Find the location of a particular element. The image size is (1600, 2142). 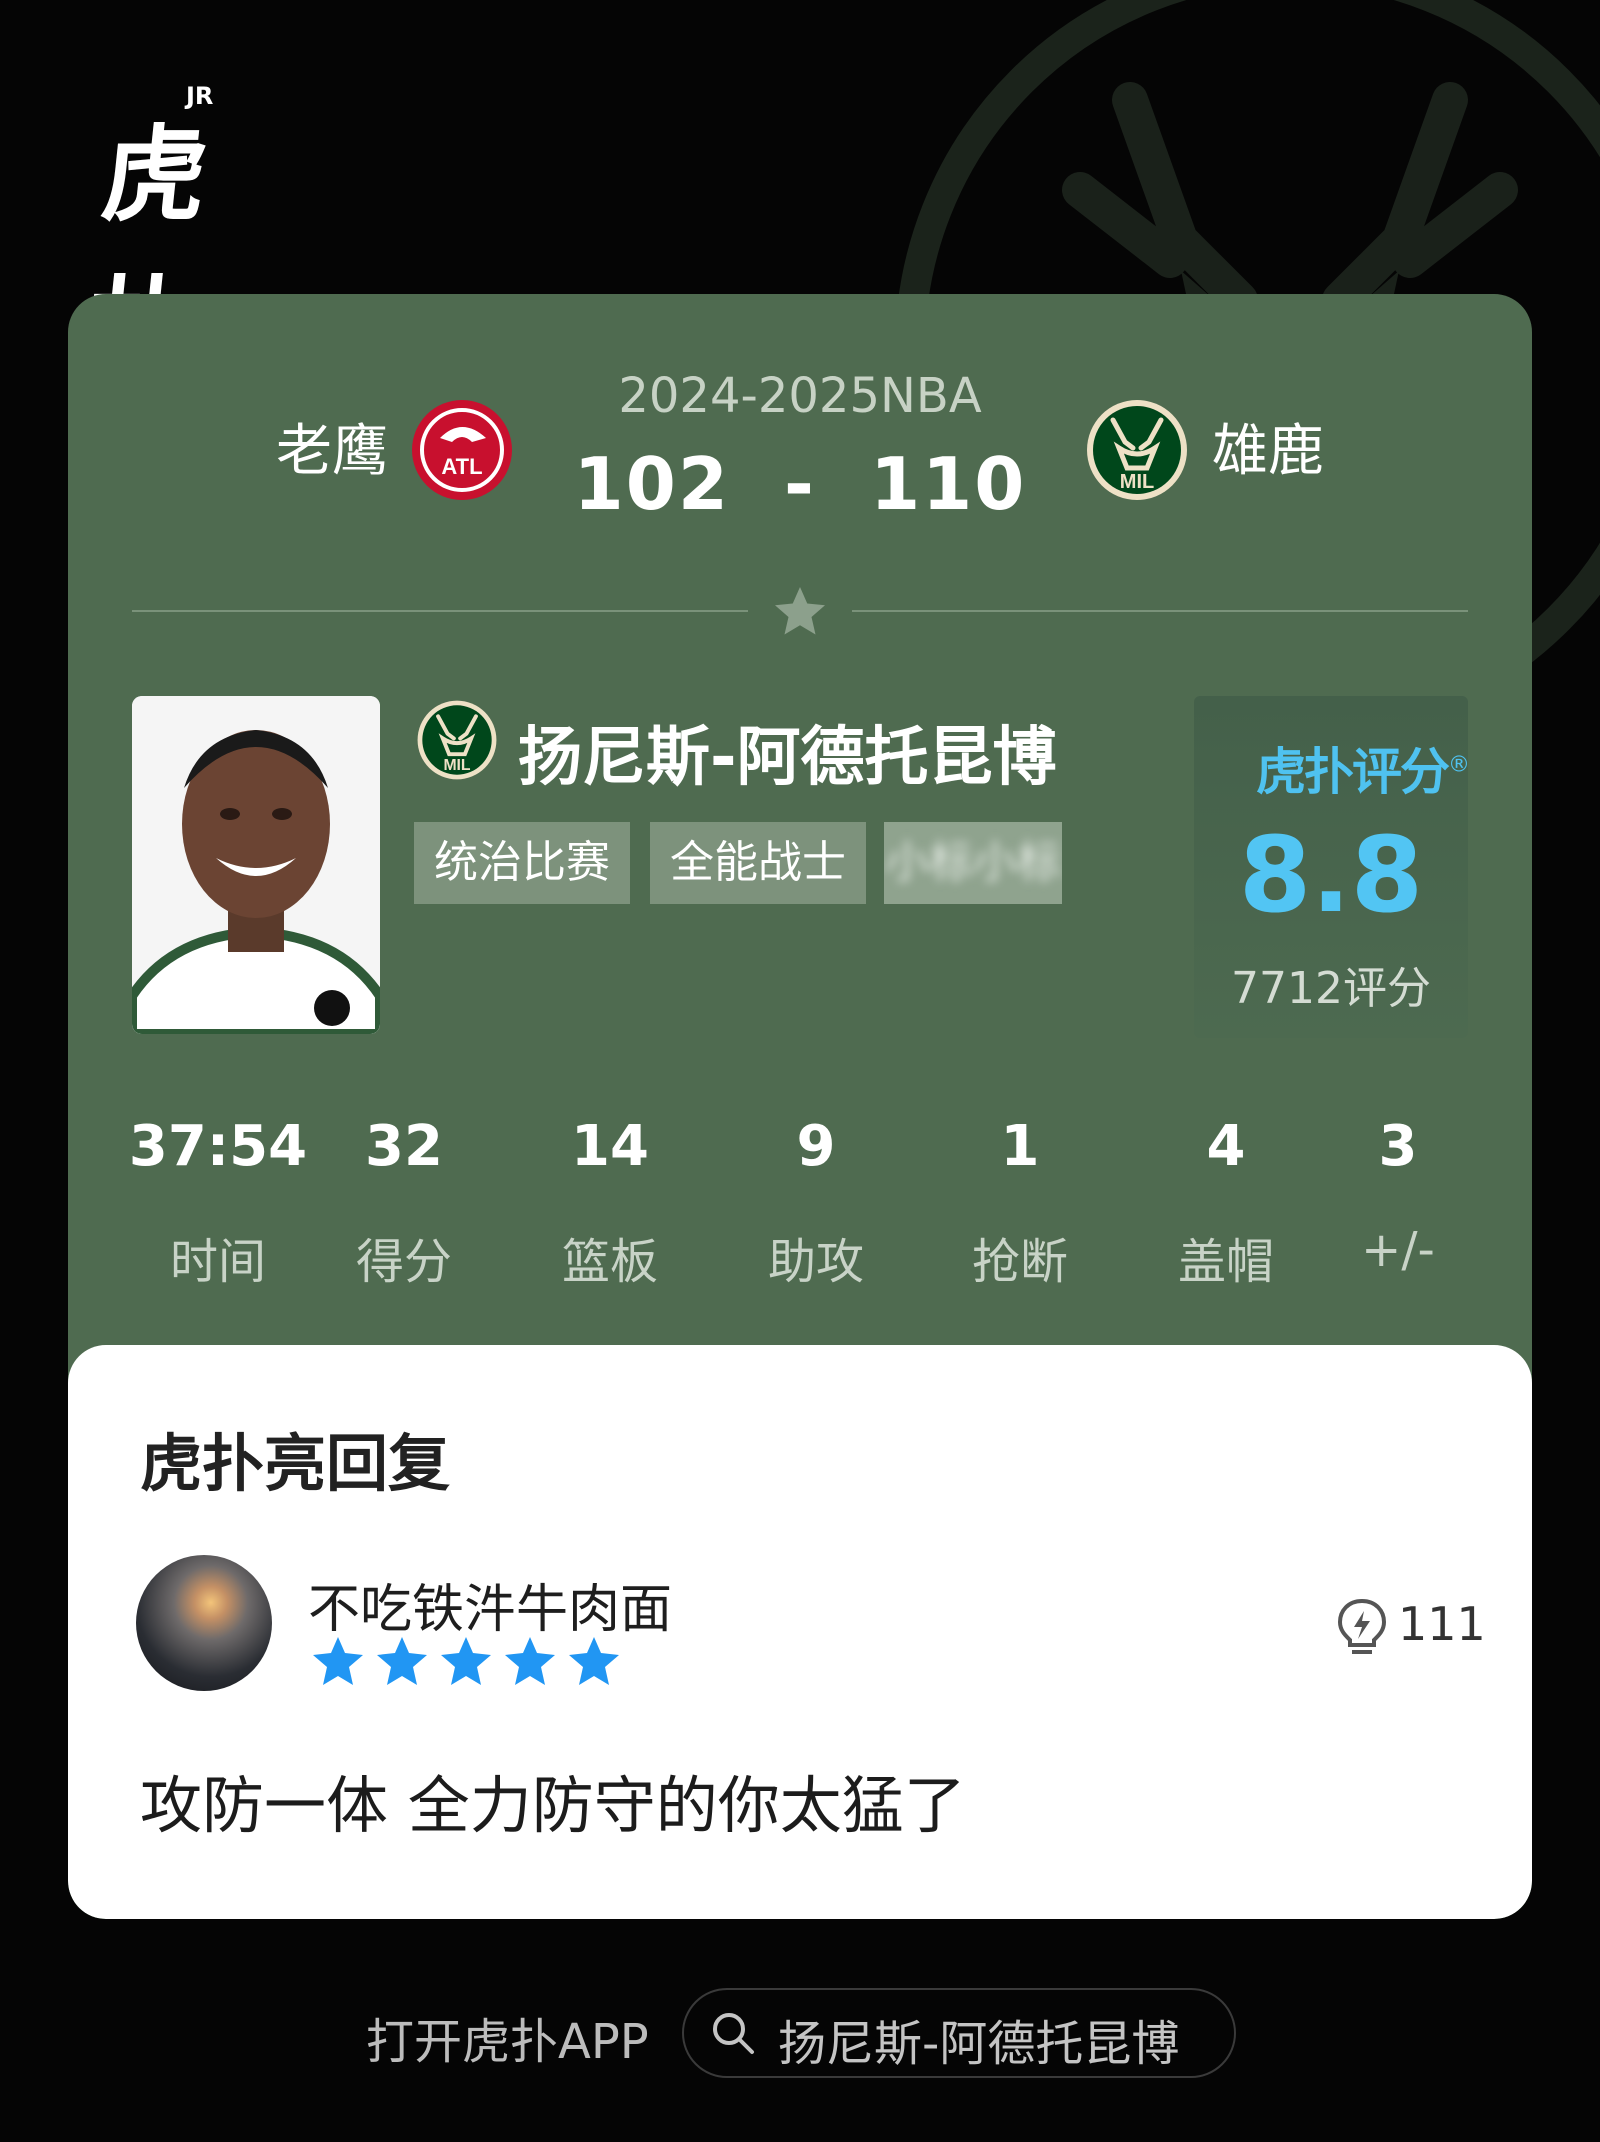

stat-label-blocks: 盖帽 is located at coordinates (1225, 1262).